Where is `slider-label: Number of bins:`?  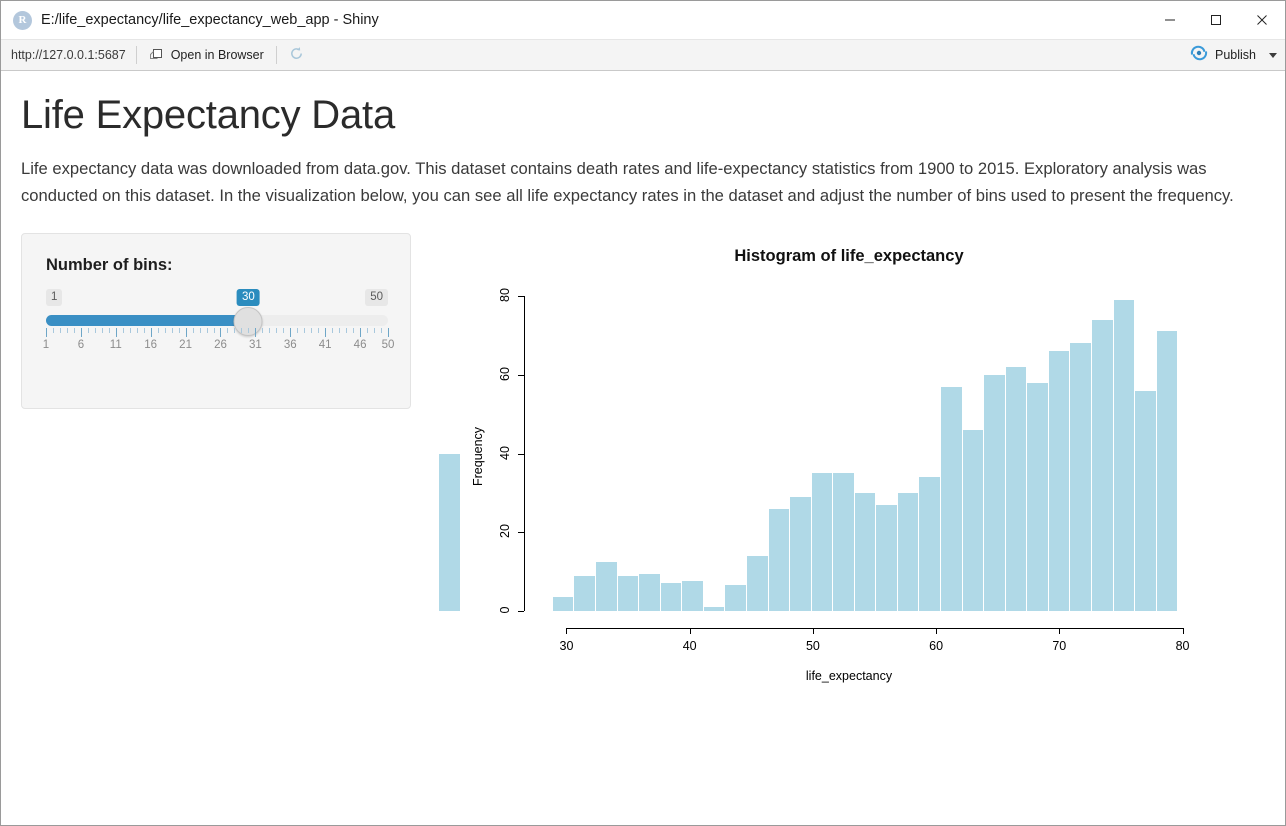
slider-label: Number of bins: is located at coordinates (109, 265).